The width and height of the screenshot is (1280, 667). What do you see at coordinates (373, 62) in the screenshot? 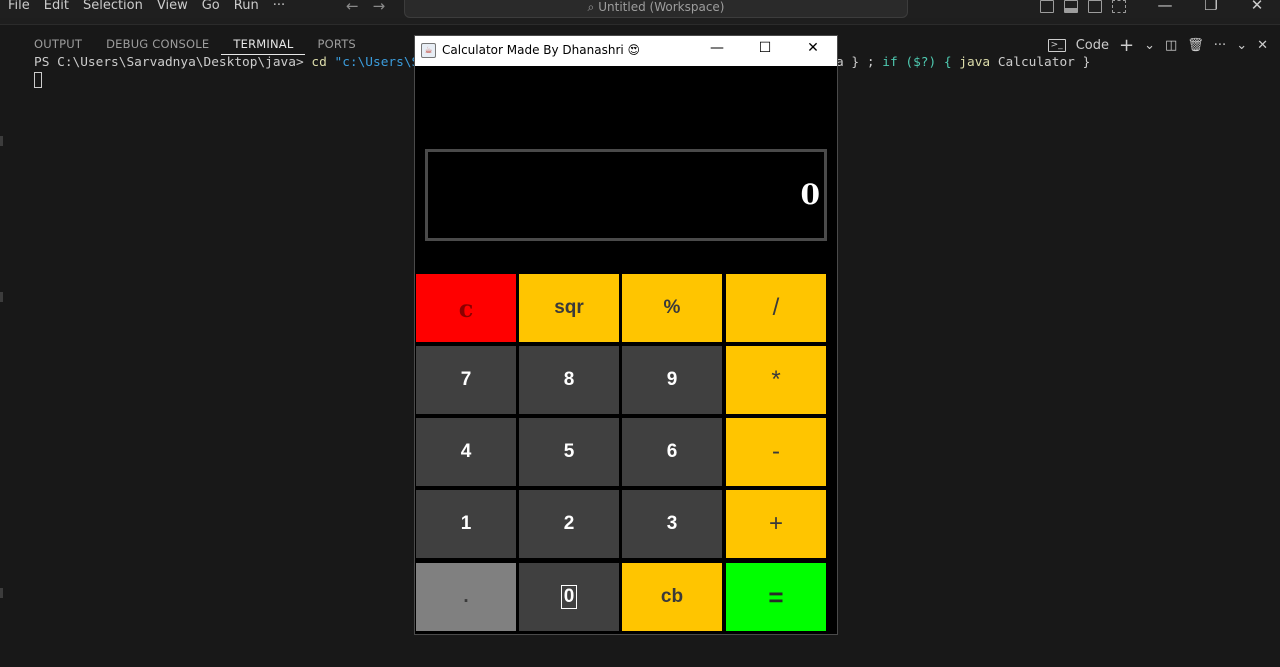
I see `terminal-arg: "c:\Users\S` at bounding box center [373, 62].